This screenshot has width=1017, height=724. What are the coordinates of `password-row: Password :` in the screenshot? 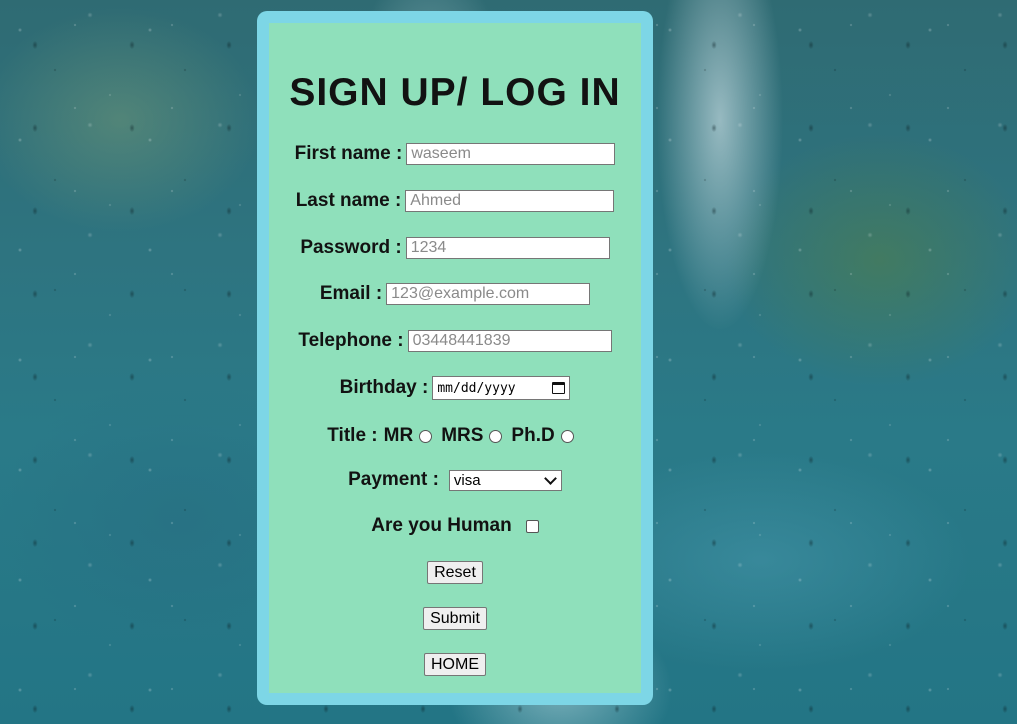 It's located at (455, 248).